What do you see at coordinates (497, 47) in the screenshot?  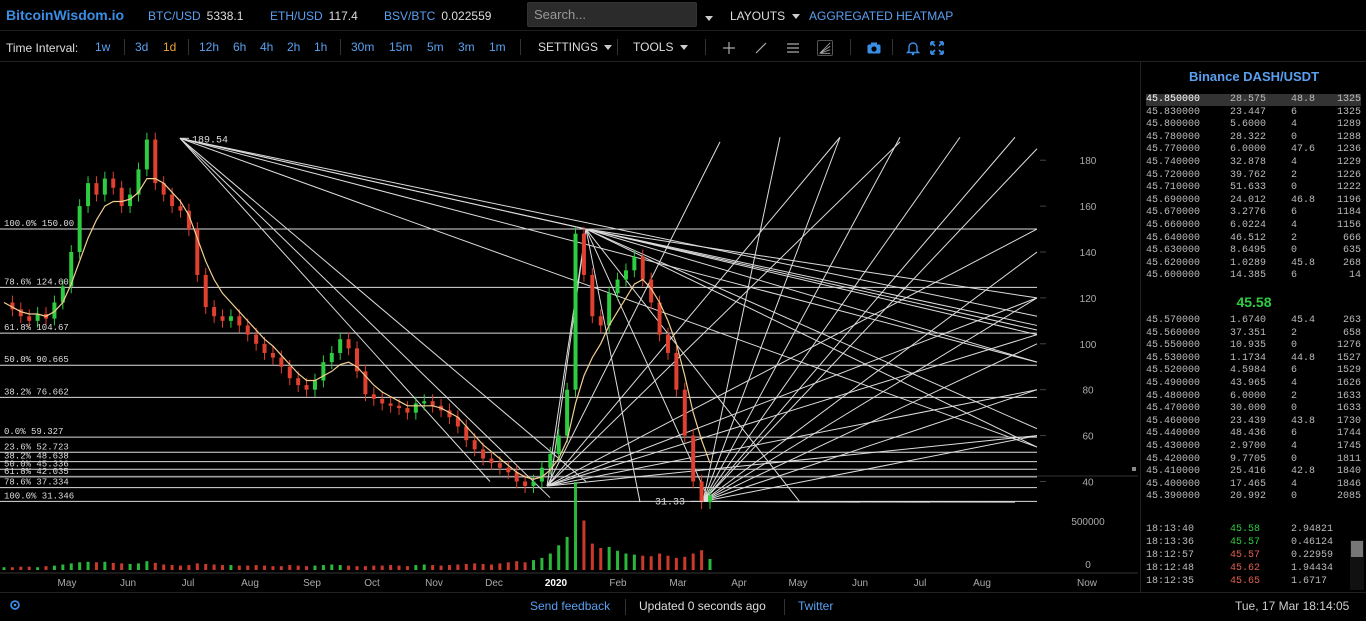 I see `interval-1m: 1m` at bounding box center [497, 47].